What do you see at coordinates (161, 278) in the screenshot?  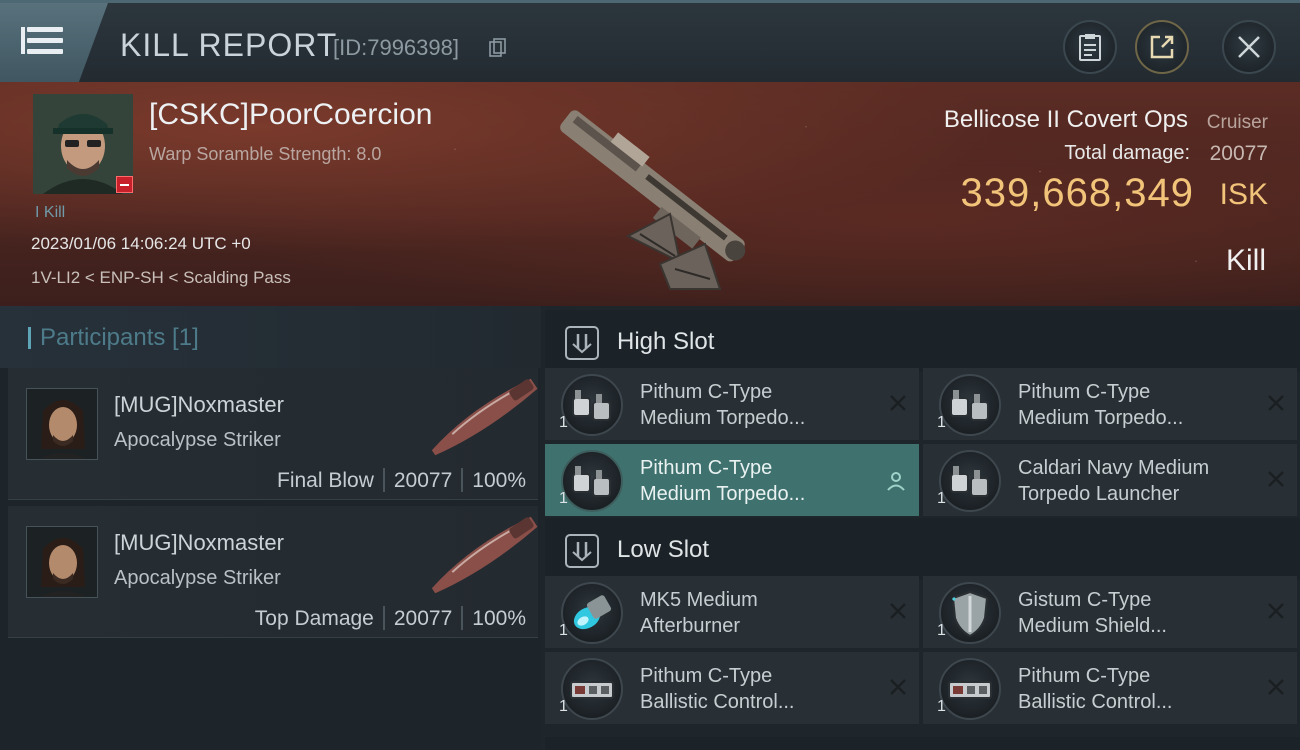 I see `kill-location: 1V-LI2 < ENP-SH < Scalding Pass` at bounding box center [161, 278].